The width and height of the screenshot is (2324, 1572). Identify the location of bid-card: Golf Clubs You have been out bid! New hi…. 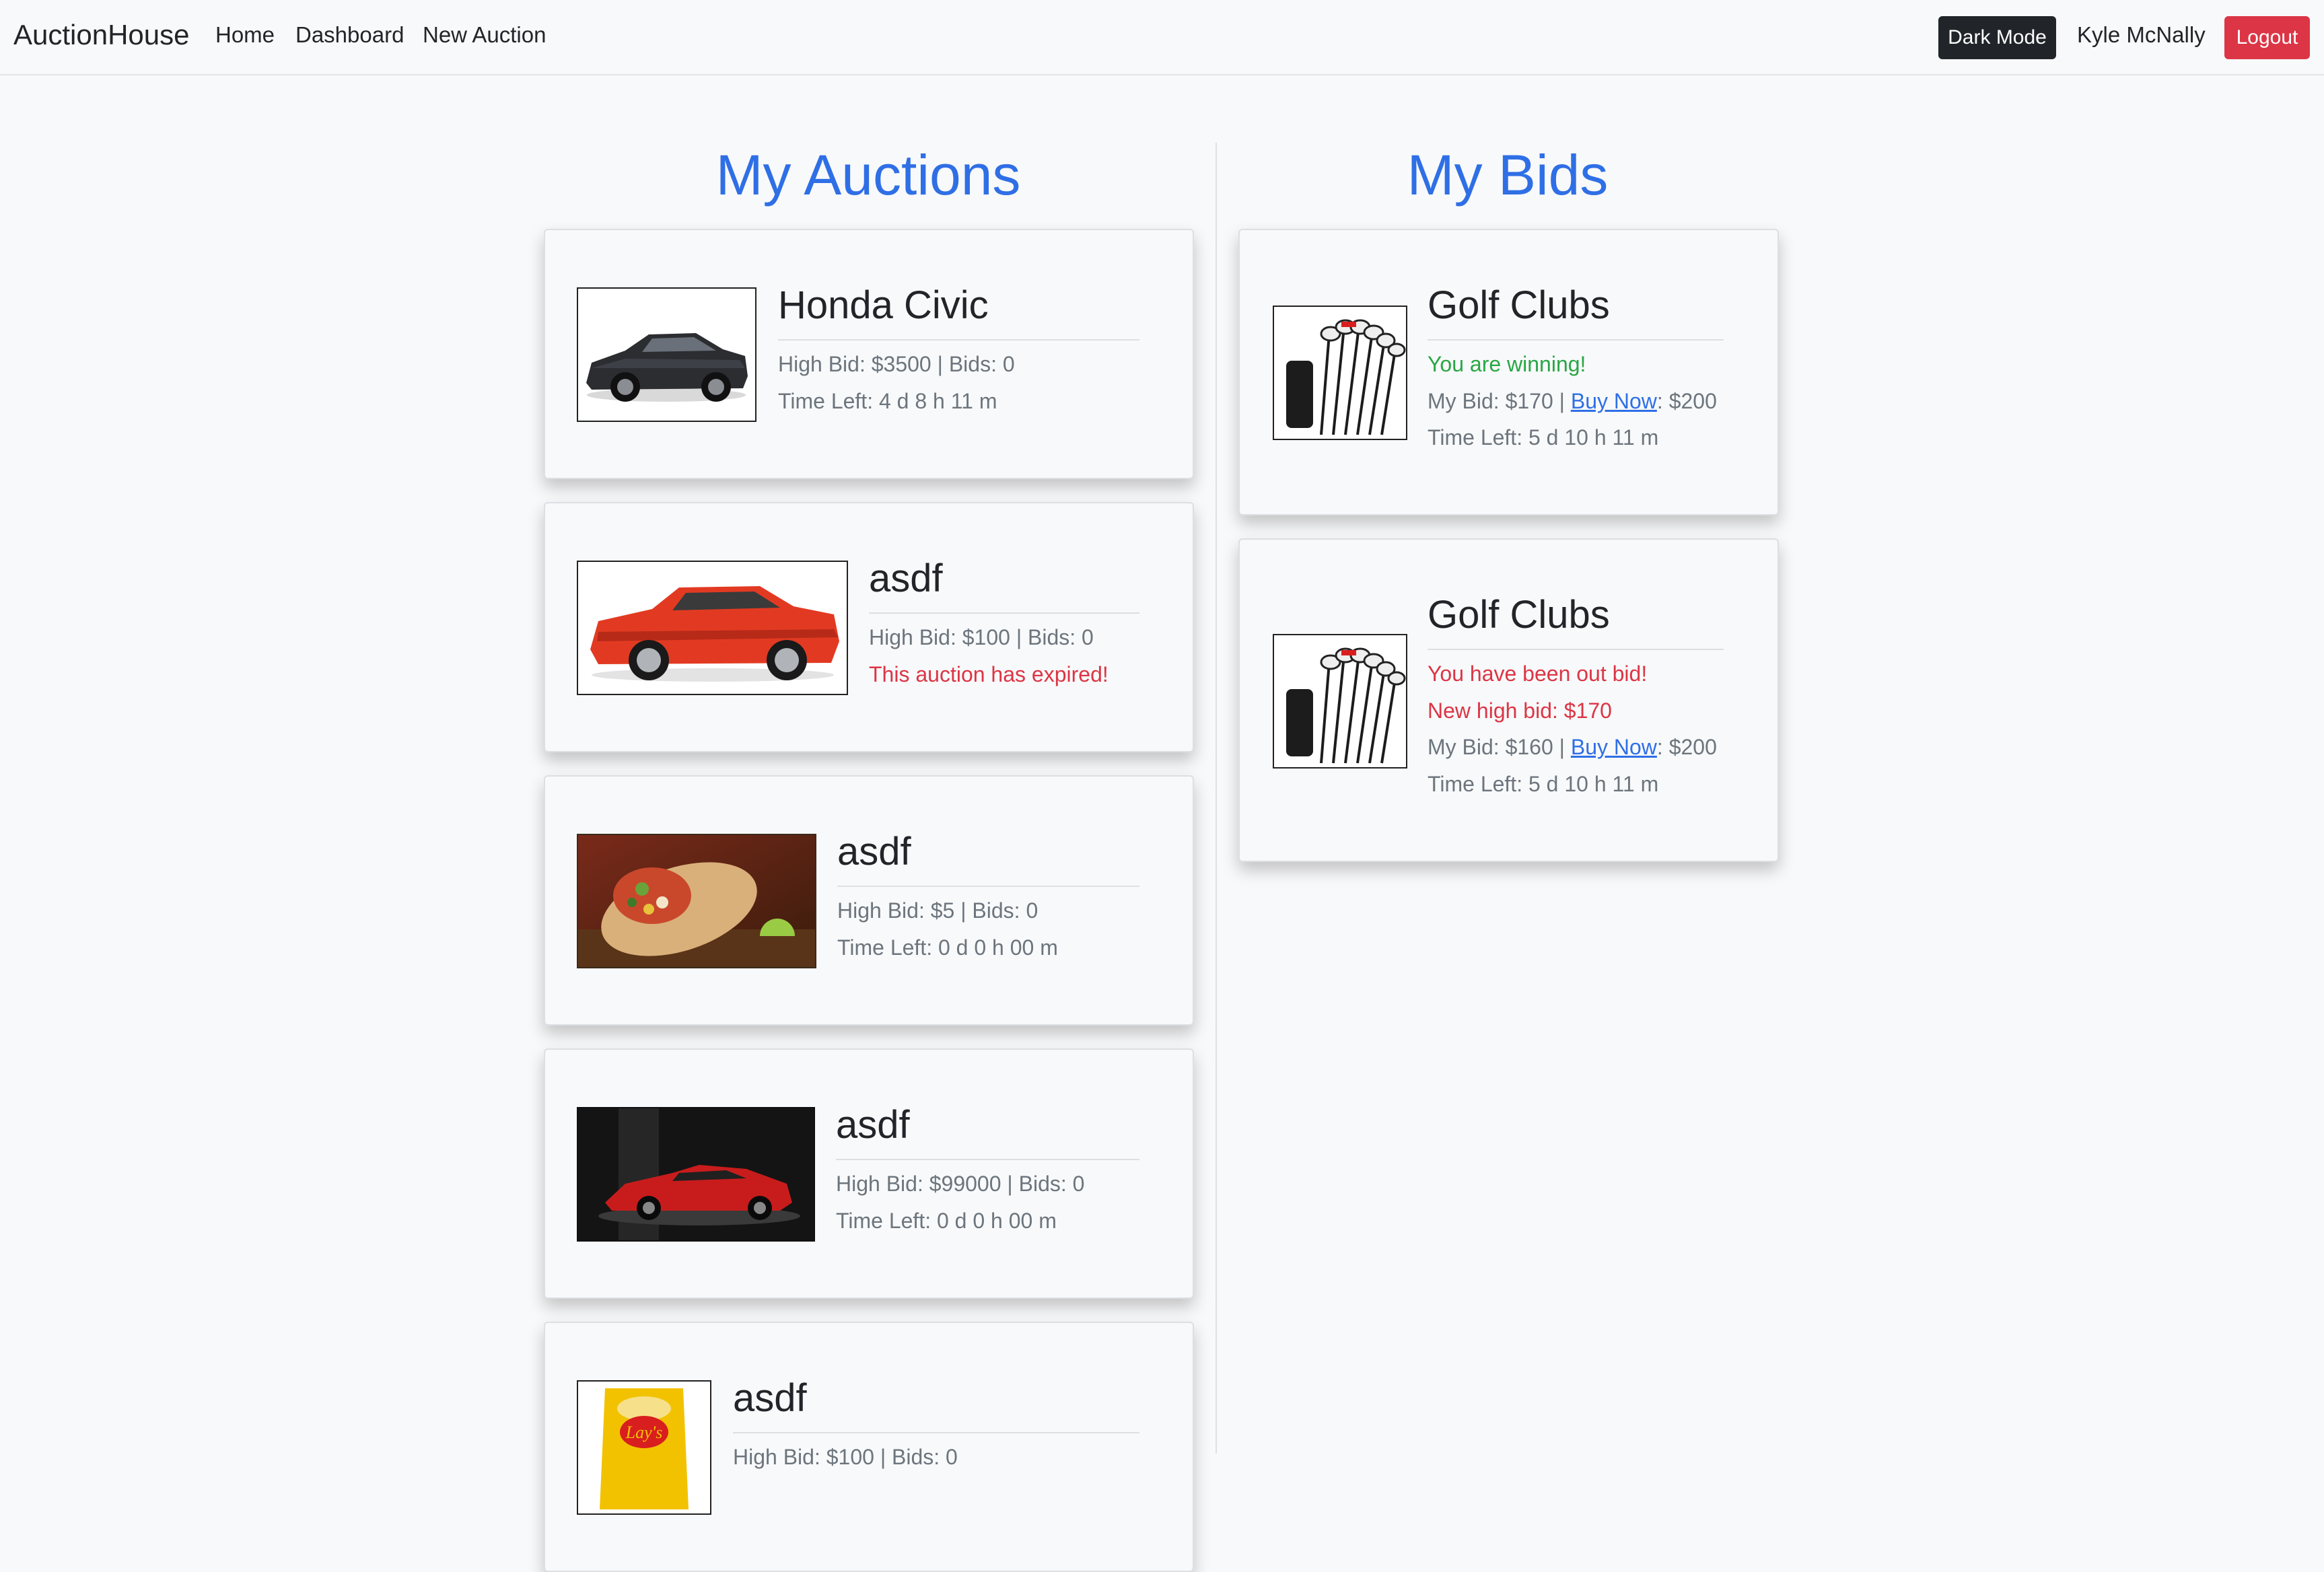
(1508, 700).